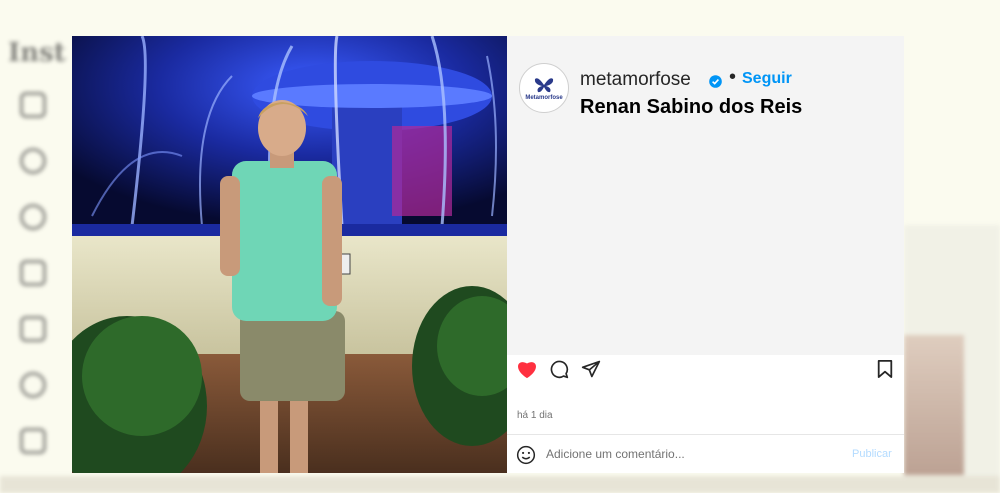 The height and width of the screenshot is (493, 1000). What do you see at coordinates (500, 484) in the screenshot?
I see `background-bottom-strip` at bounding box center [500, 484].